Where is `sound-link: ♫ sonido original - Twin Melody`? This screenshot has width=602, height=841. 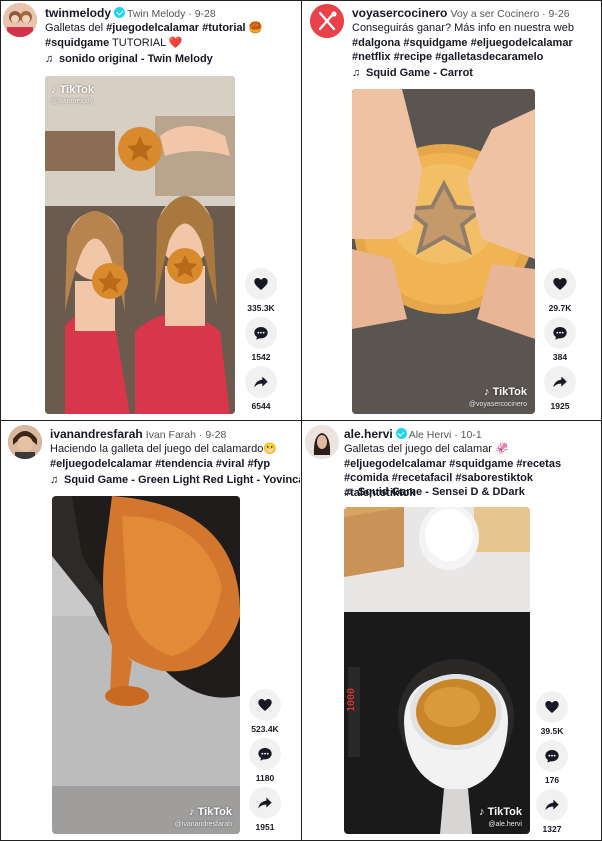 sound-link: ♫ sonido original - Twin Melody is located at coordinates (129, 59).